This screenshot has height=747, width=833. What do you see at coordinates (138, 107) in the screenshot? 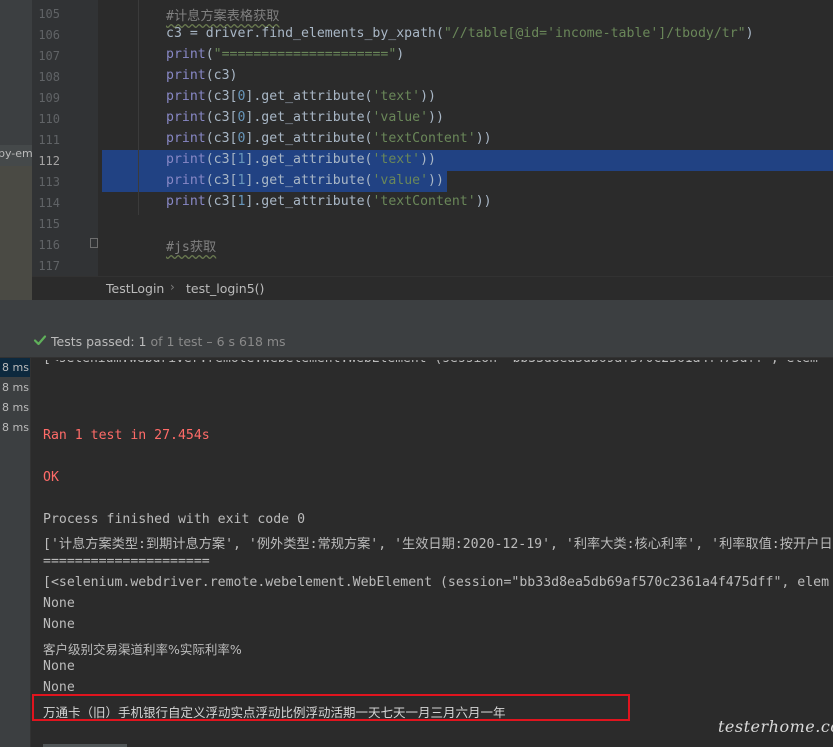
I see `indent-guide` at bounding box center [138, 107].